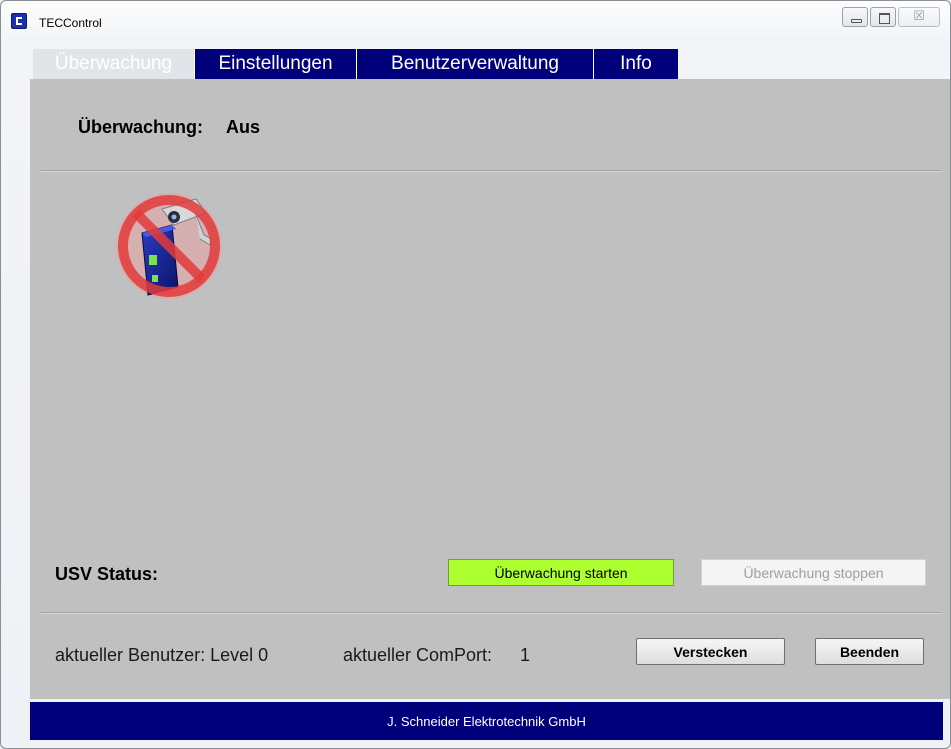 The height and width of the screenshot is (749, 951). I want to click on comport-label: aktueller ComPort:, so click(418, 655).